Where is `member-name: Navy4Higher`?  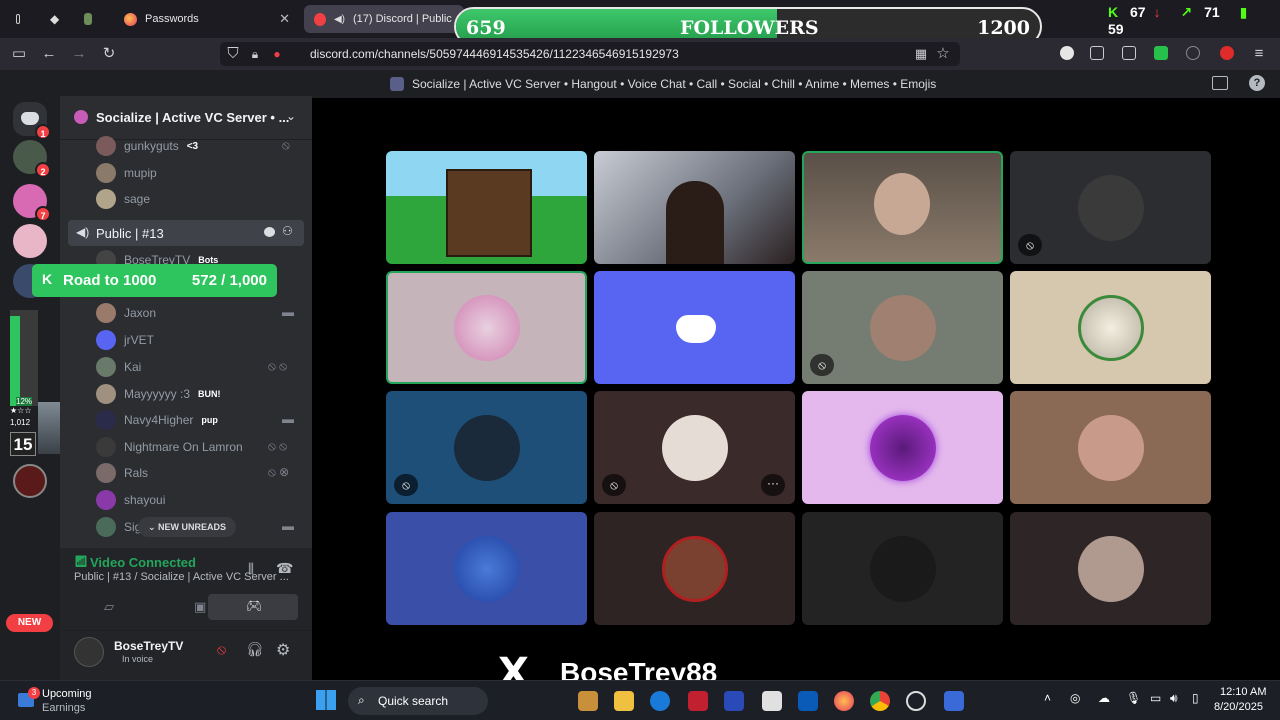 member-name: Navy4Higher is located at coordinates (159, 420).